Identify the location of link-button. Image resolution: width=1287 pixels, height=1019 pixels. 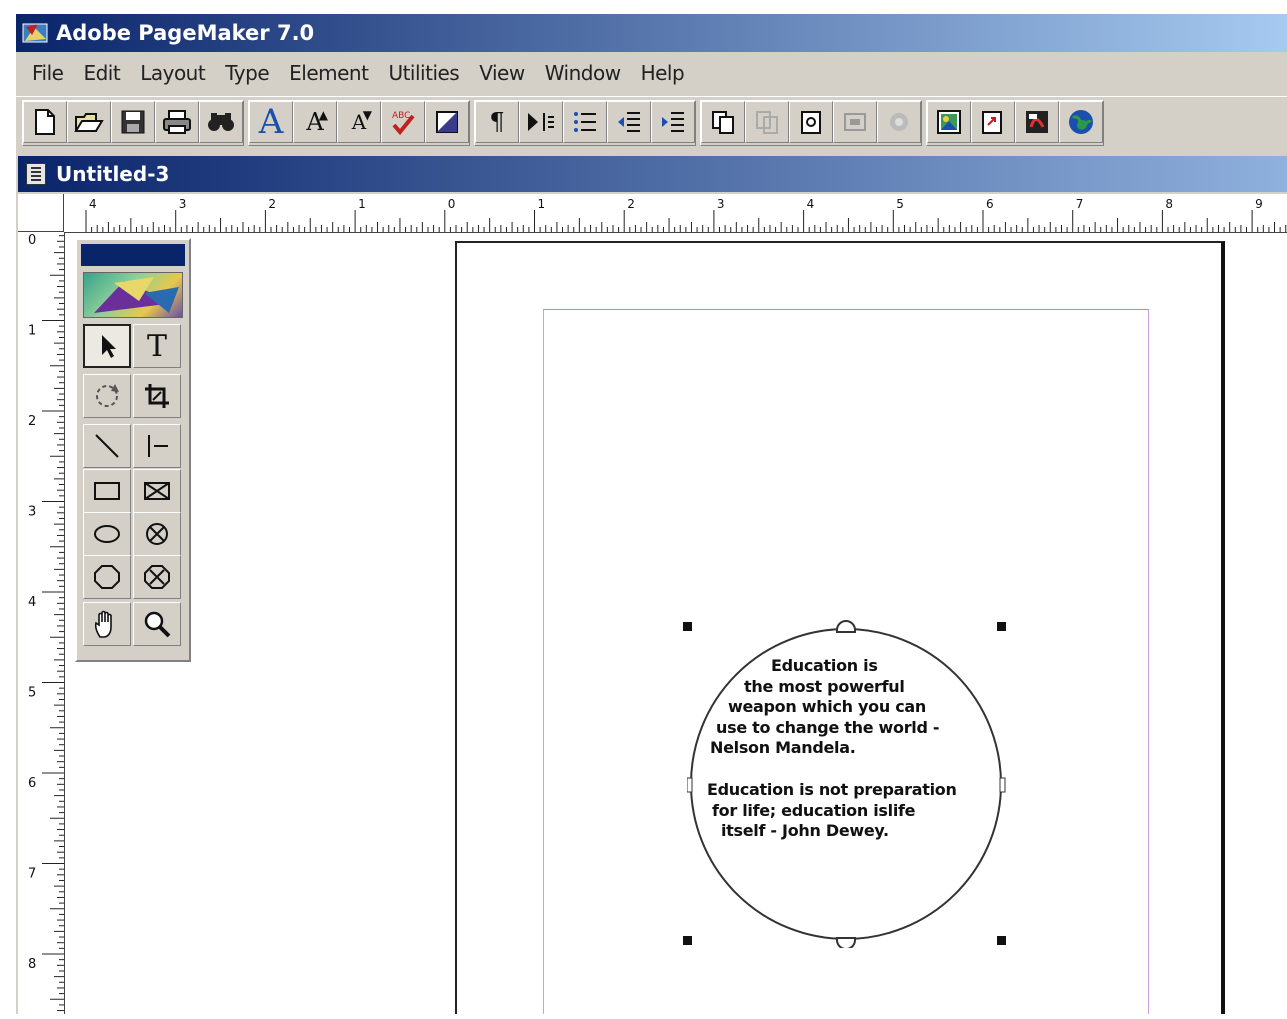
(899, 122).